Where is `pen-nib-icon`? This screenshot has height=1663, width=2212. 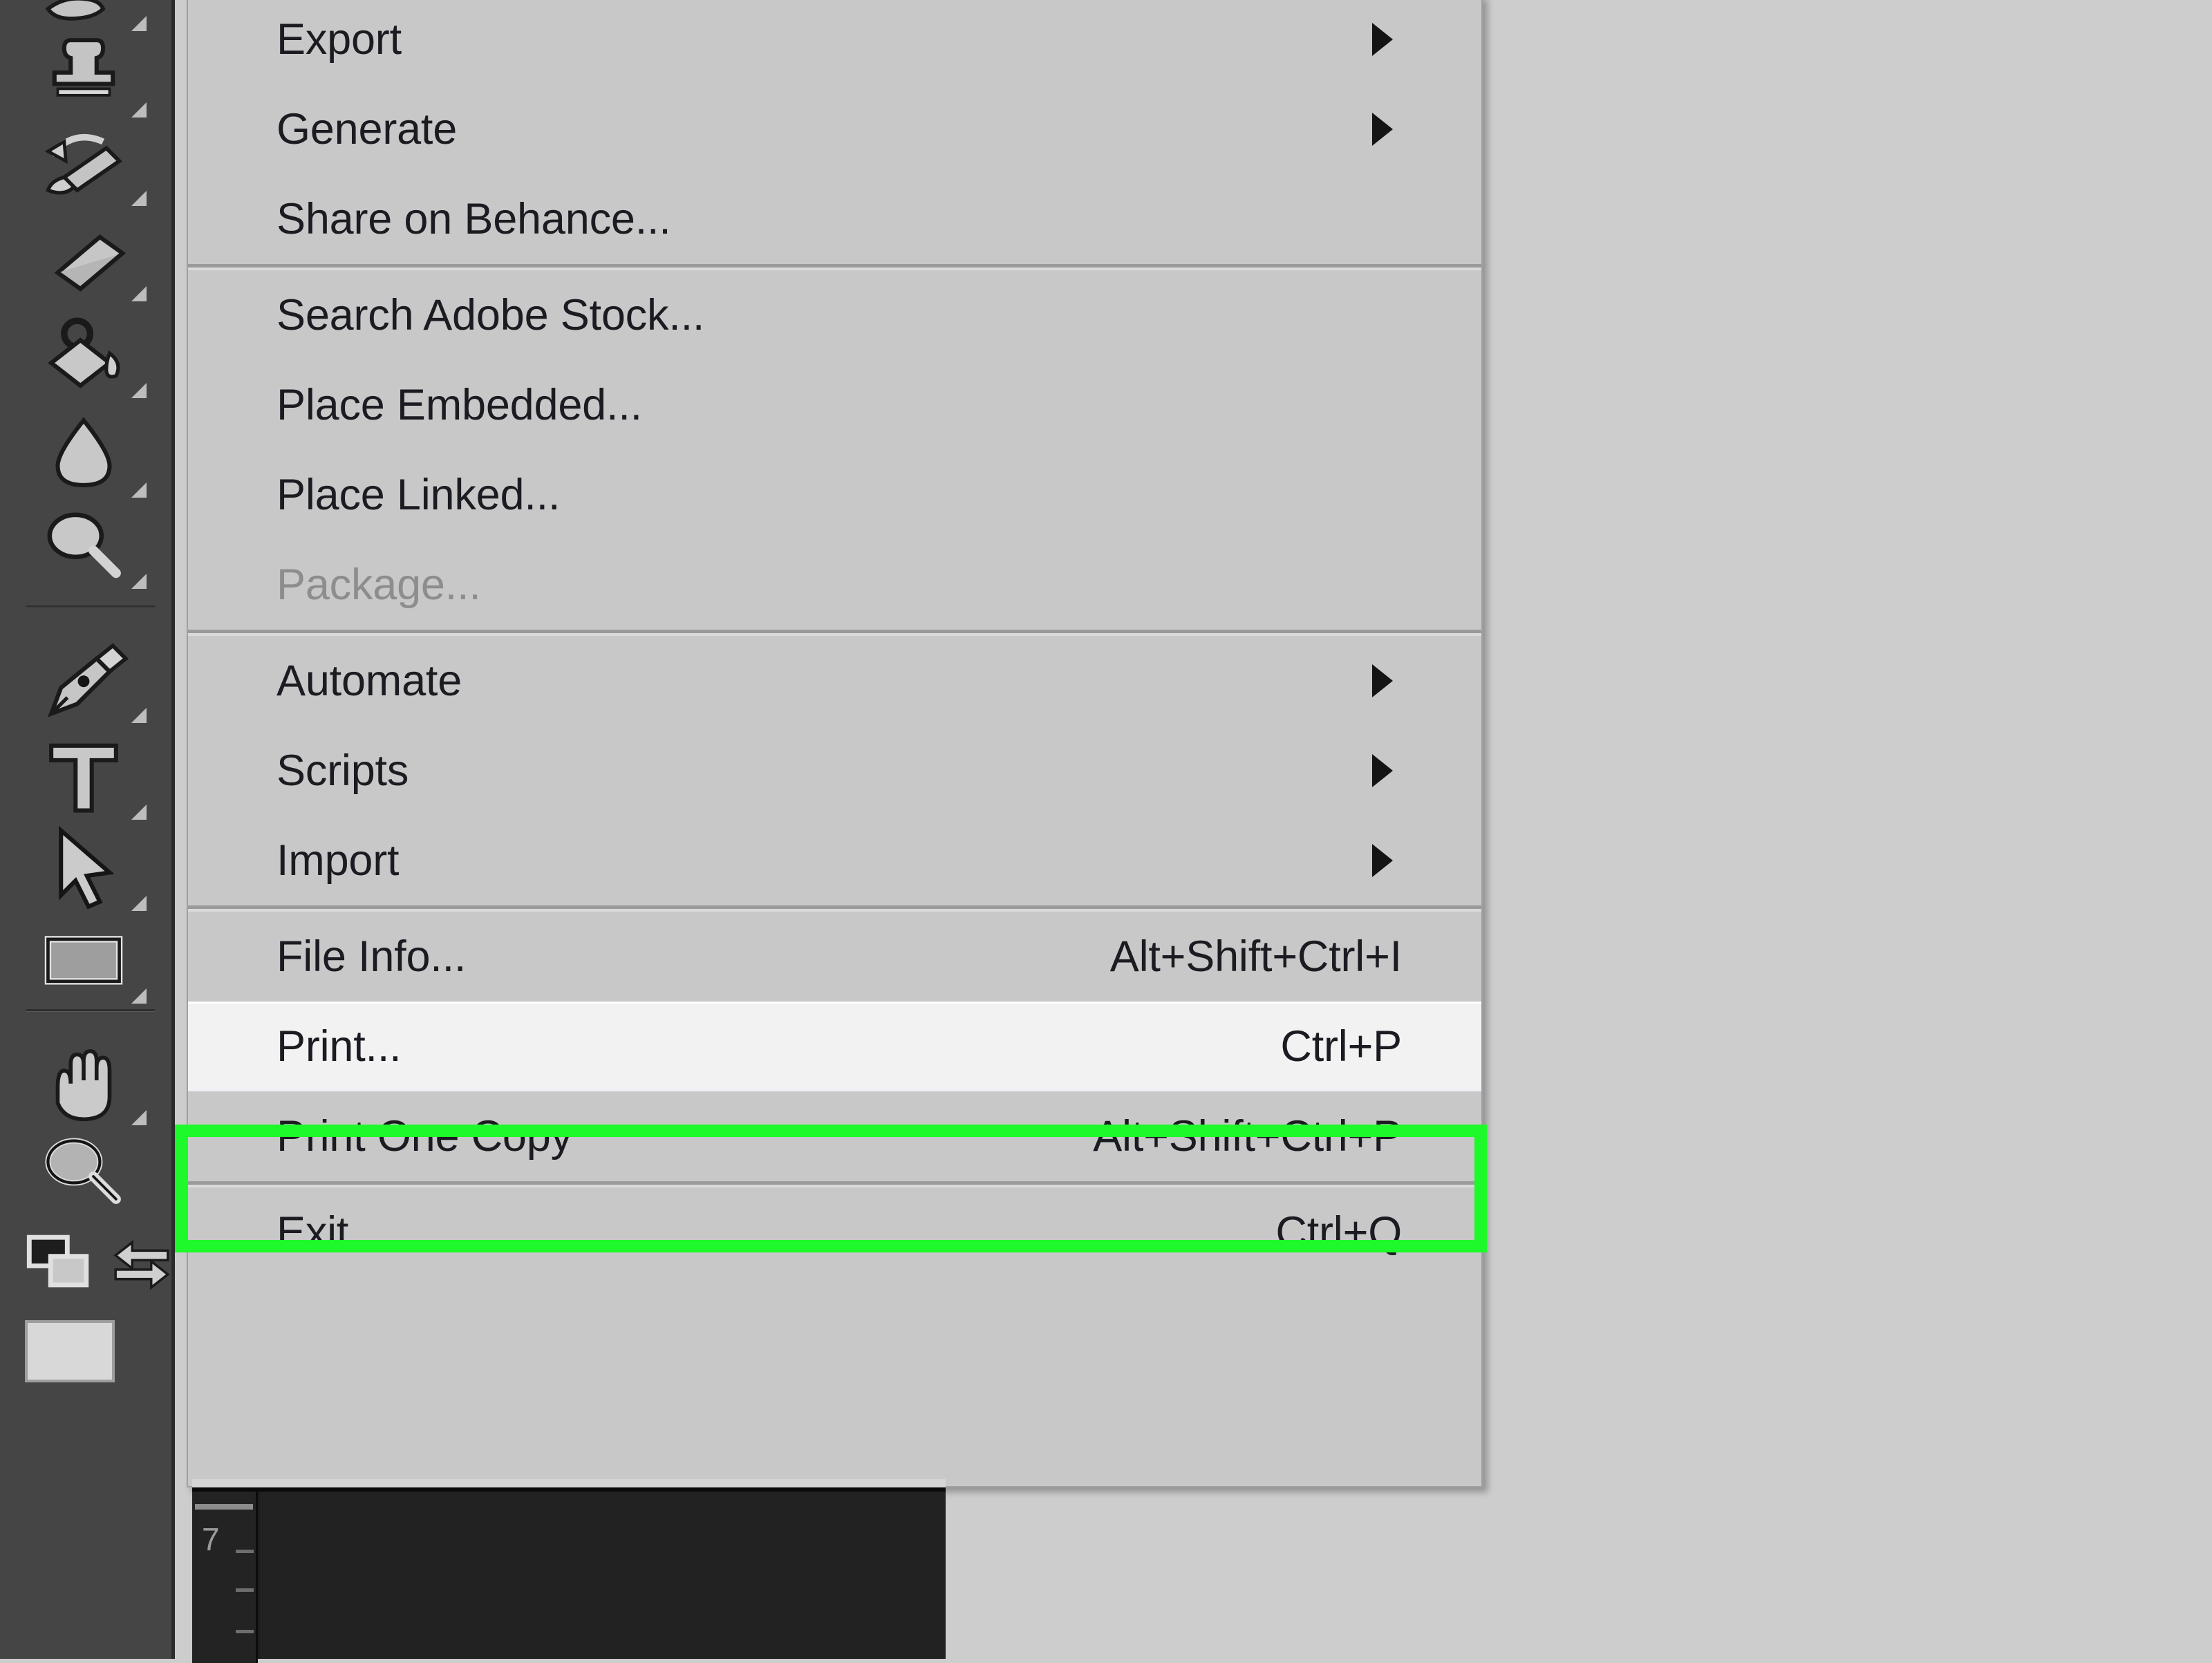
pen-nib-icon is located at coordinates (88, 680).